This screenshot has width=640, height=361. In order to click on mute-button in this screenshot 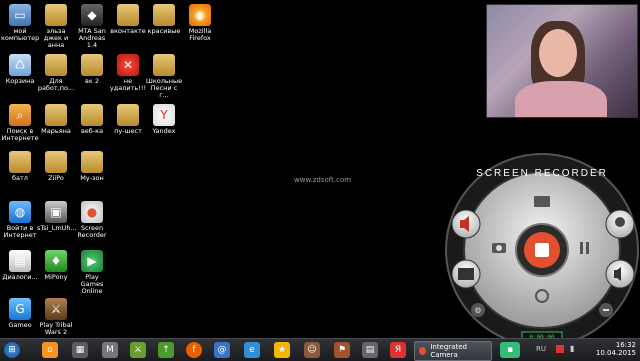, I will do `click(466, 224)`.